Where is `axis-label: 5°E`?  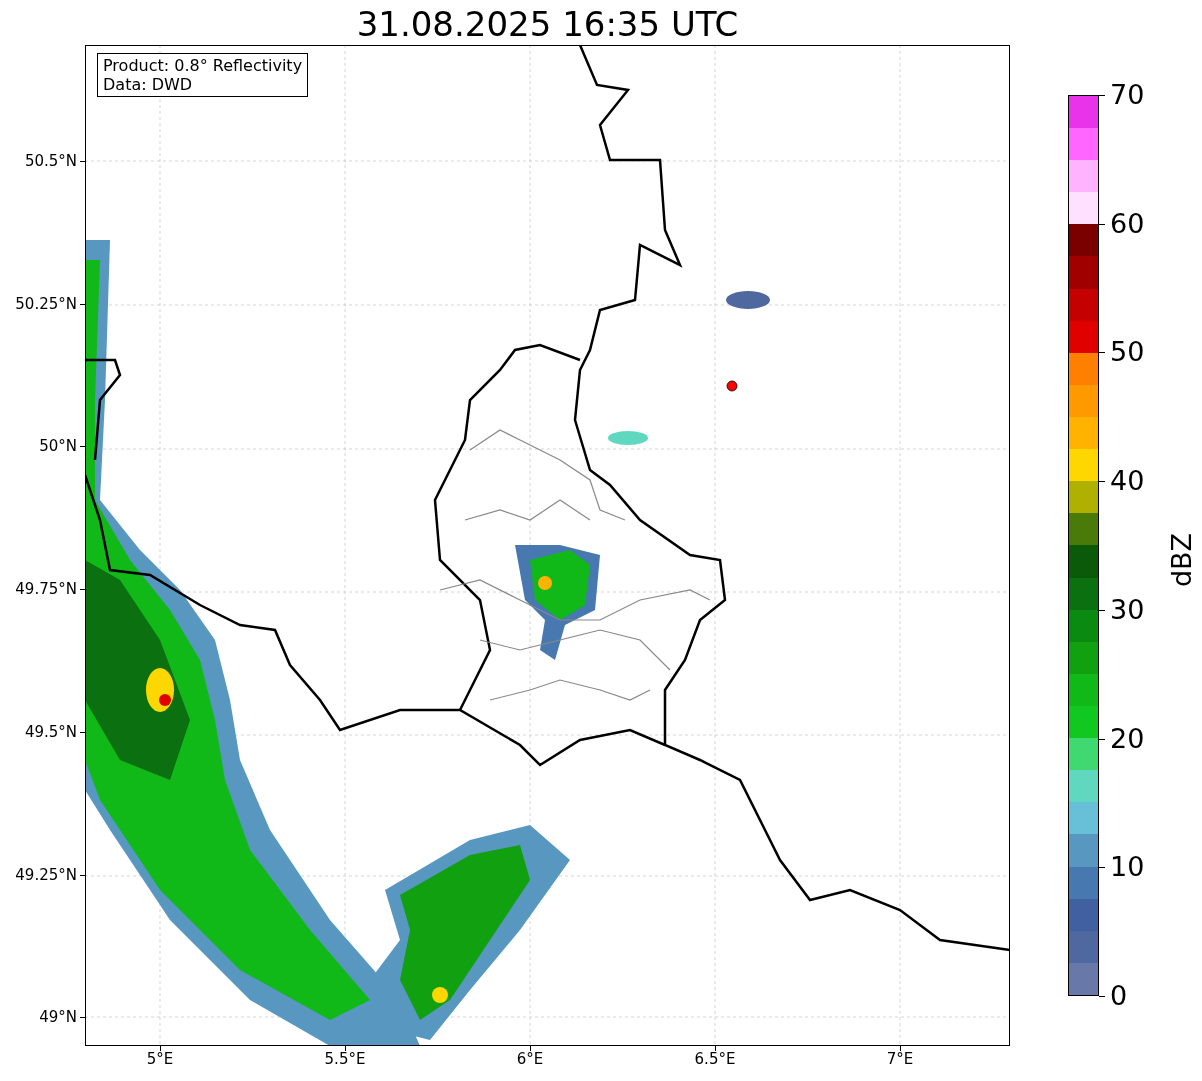 axis-label: 5°E is located at coordinates (160, 1059).